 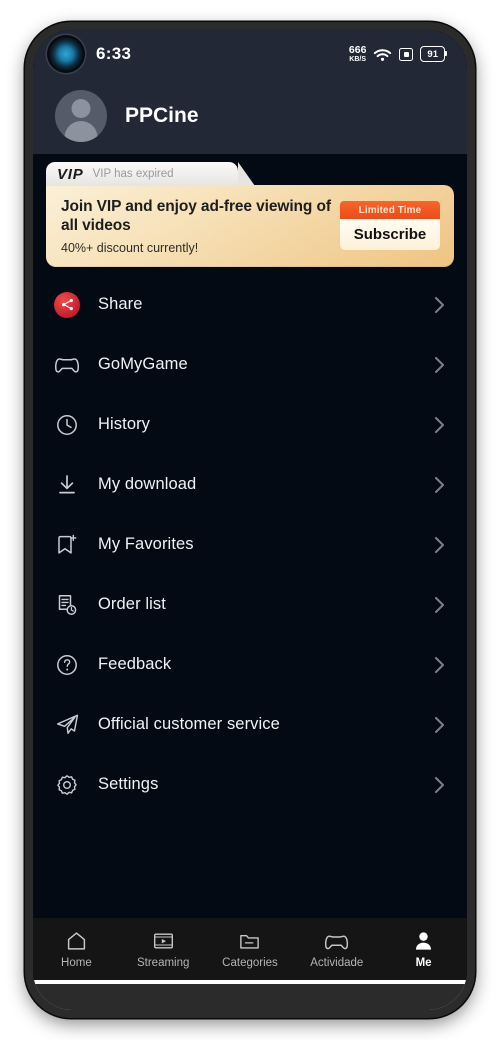 What do you see at coordinates (120, 304) in the screenshot?
I see `menu-item-label: Share` at bounding box center [120, 304].